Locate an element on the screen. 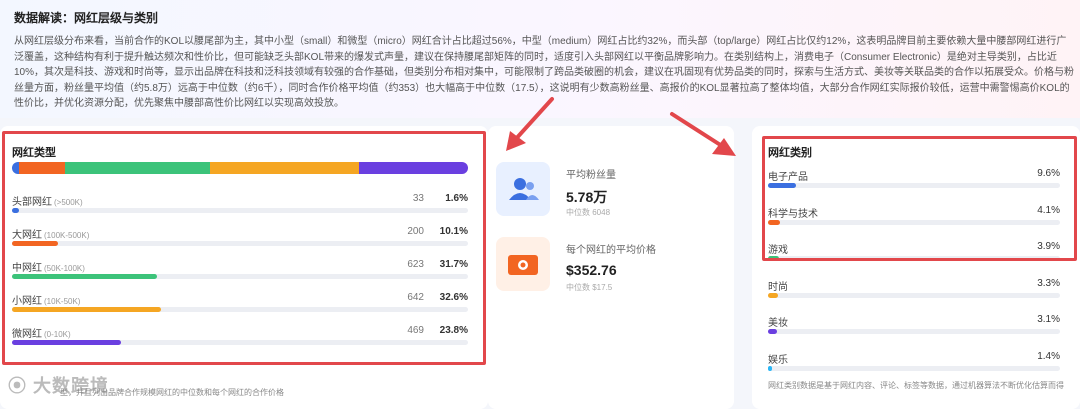 Image resolution: width=1080 pixels, height=409 pixels. tier-count: 33 is located at coordinates (418, 198).